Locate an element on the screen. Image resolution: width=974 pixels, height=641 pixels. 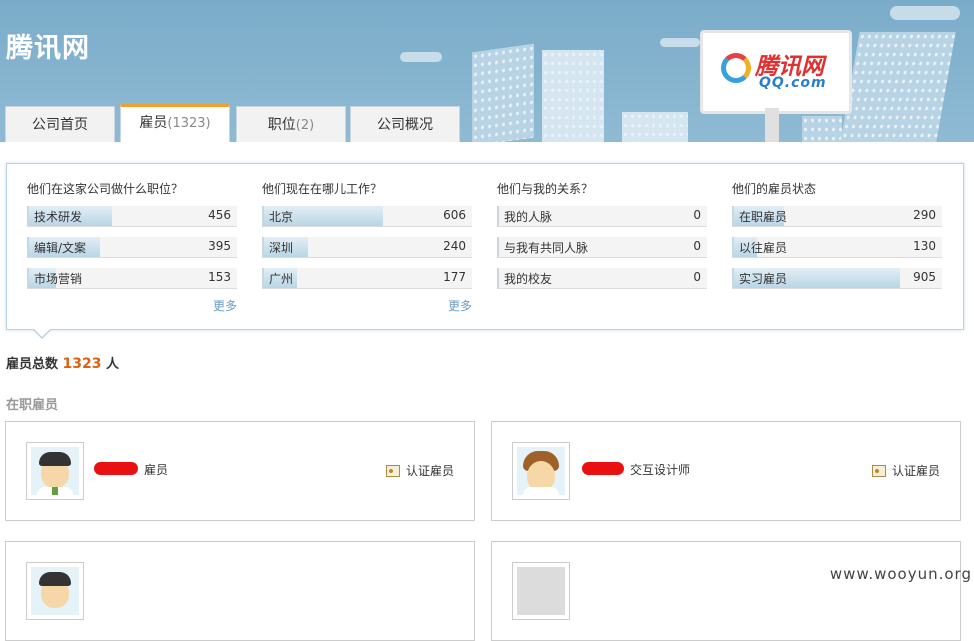
tab-employees: 雇员(1323) is located at coordinates (175, 123).